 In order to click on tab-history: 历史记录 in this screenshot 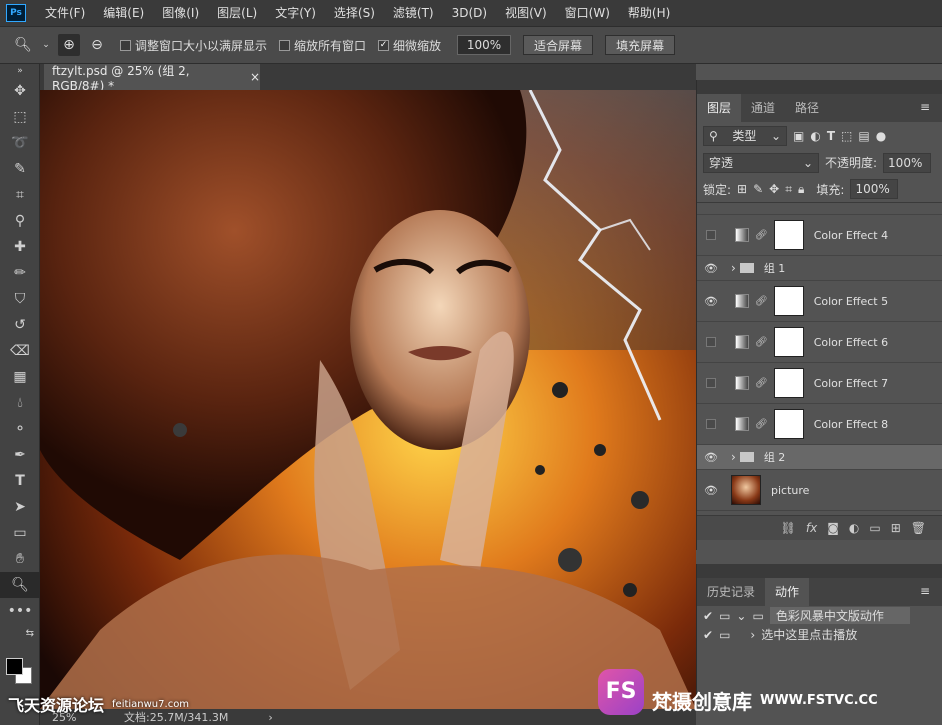, I will do `click(731, 592)`.